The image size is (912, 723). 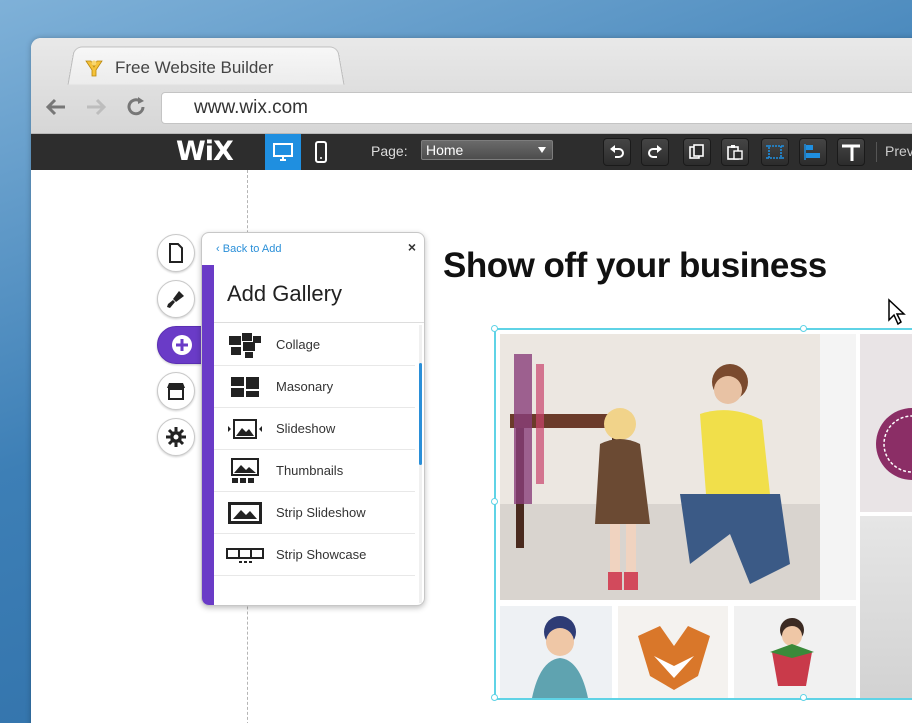 I want to click on gallery-item-label: Strip Slideshow, so click(x=321, y=512).